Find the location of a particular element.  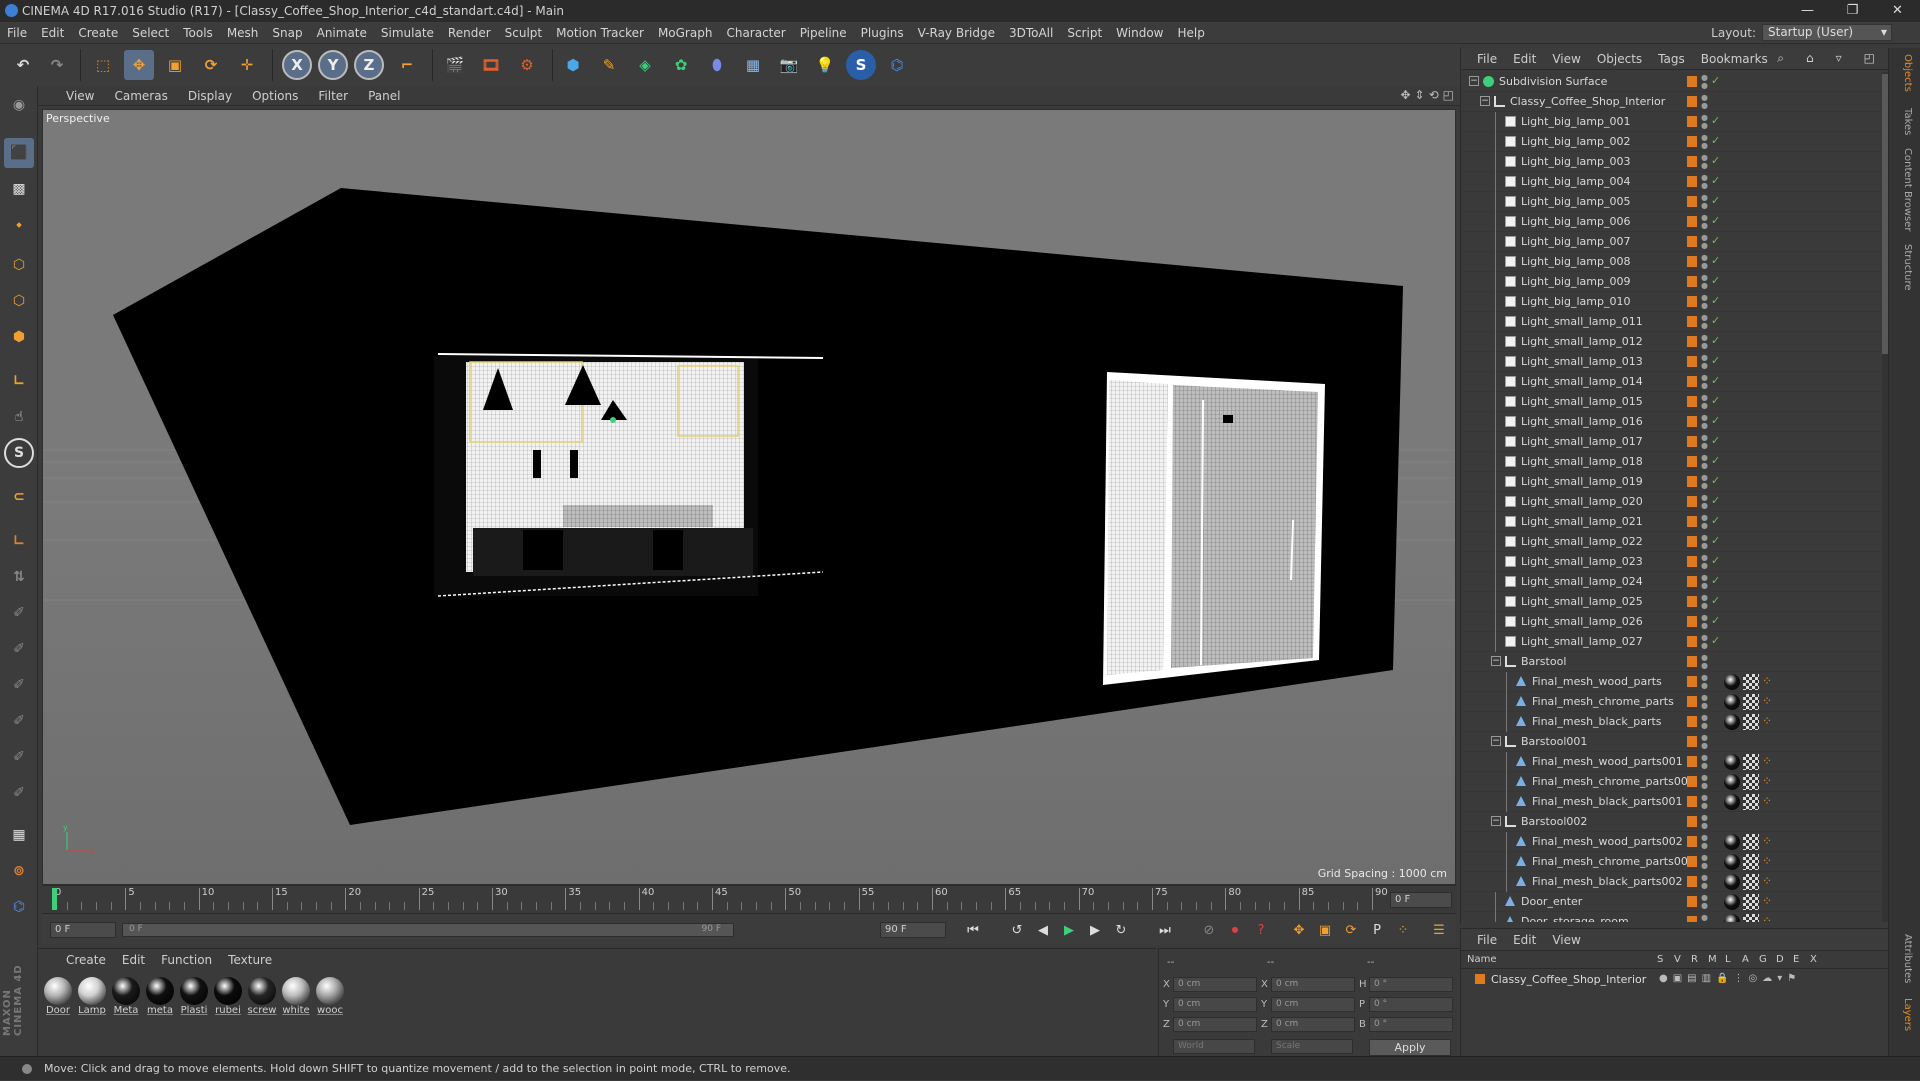

object-row: Light_small_lamp_013 ● ● ✓ is located at coordinates (1673, 362).